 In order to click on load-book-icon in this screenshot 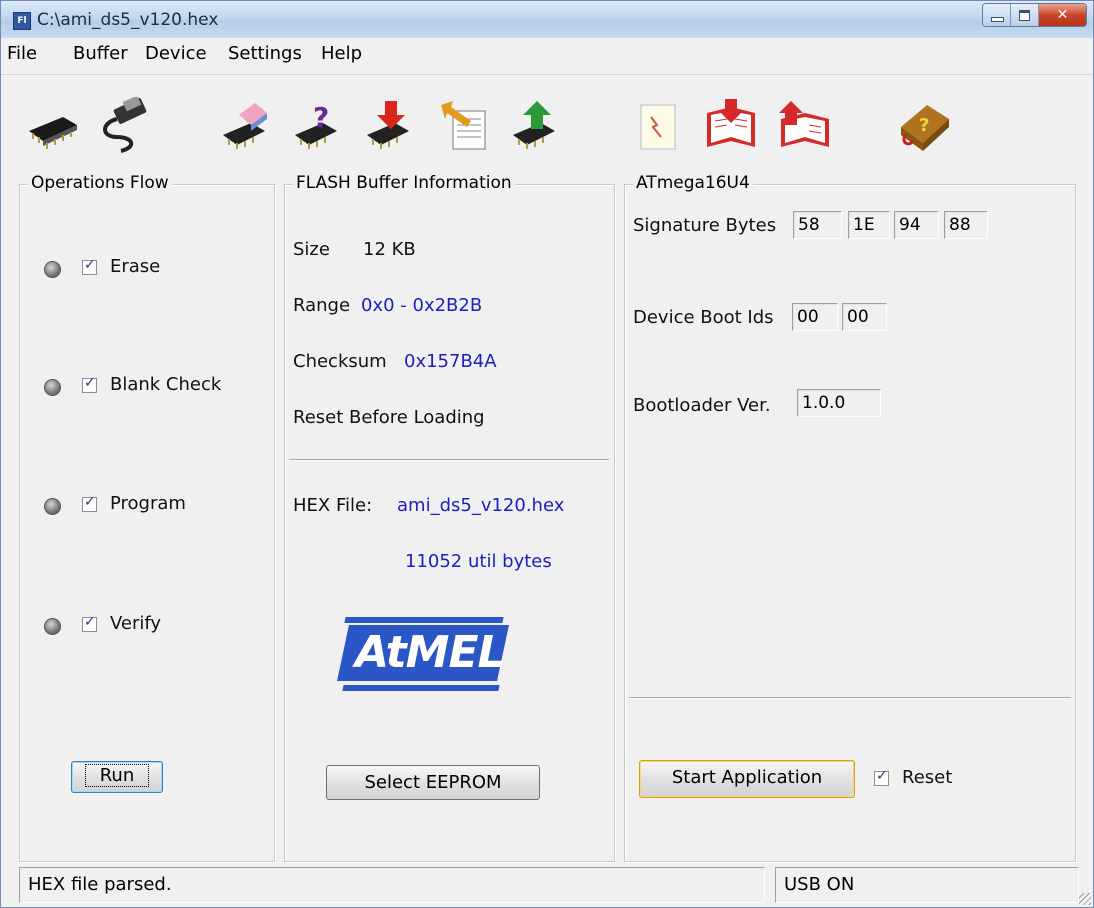, I will do `click(732, 126)`.